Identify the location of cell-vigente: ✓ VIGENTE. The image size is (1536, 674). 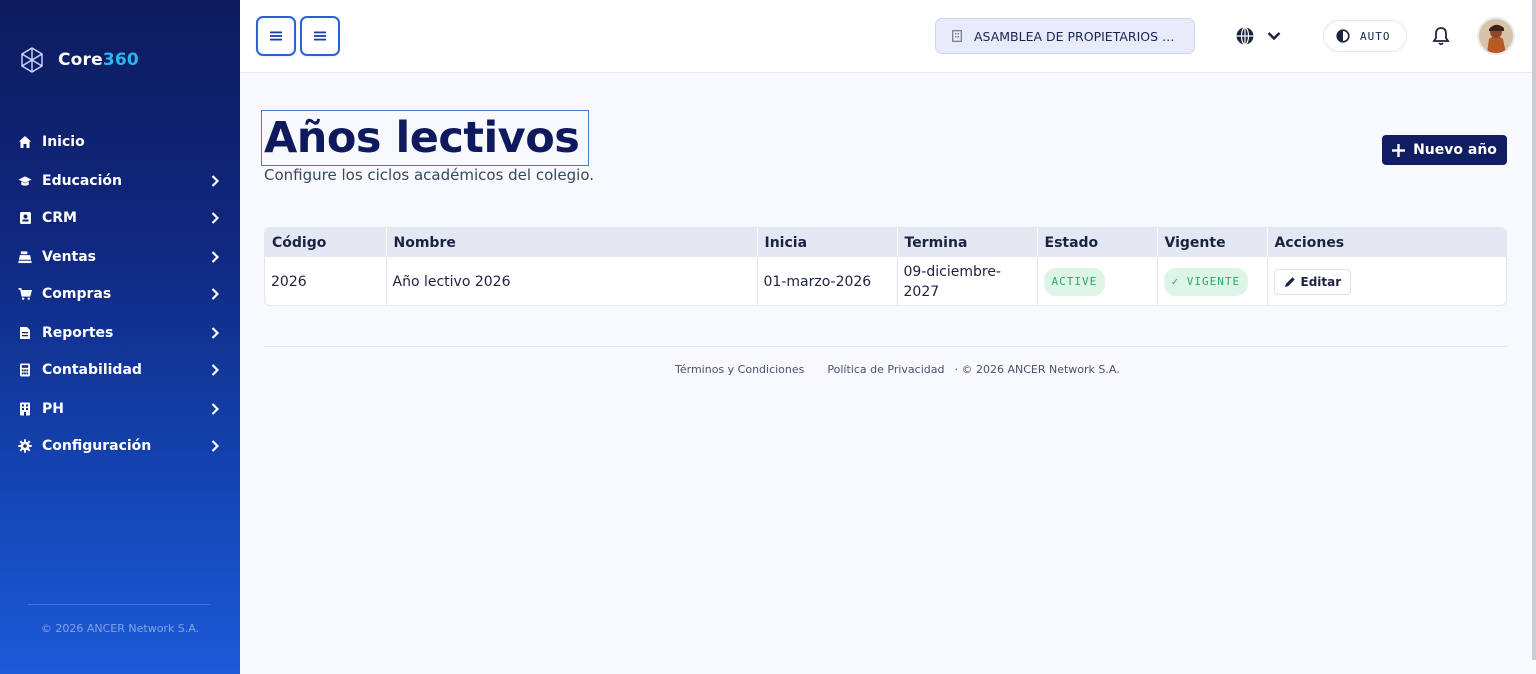
(1212, 281).